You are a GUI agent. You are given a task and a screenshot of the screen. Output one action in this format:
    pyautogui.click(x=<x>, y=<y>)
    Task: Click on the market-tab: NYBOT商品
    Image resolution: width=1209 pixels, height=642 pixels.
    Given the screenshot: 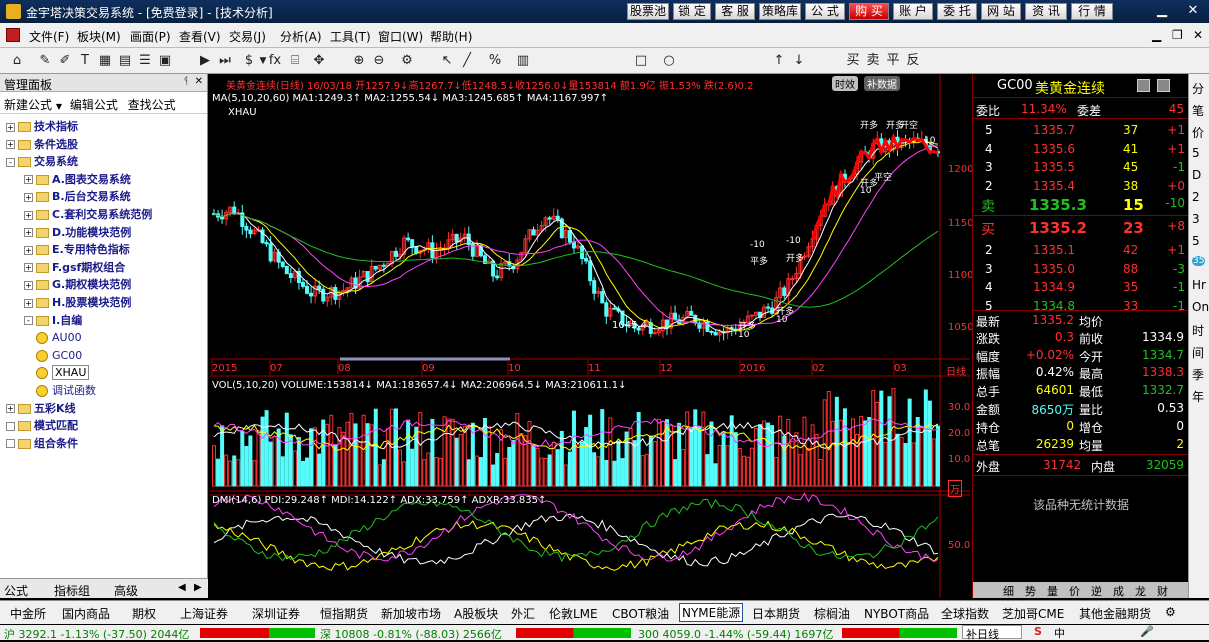 What is the action you would take?
    pyautogui.click(x=896, y=613)
    